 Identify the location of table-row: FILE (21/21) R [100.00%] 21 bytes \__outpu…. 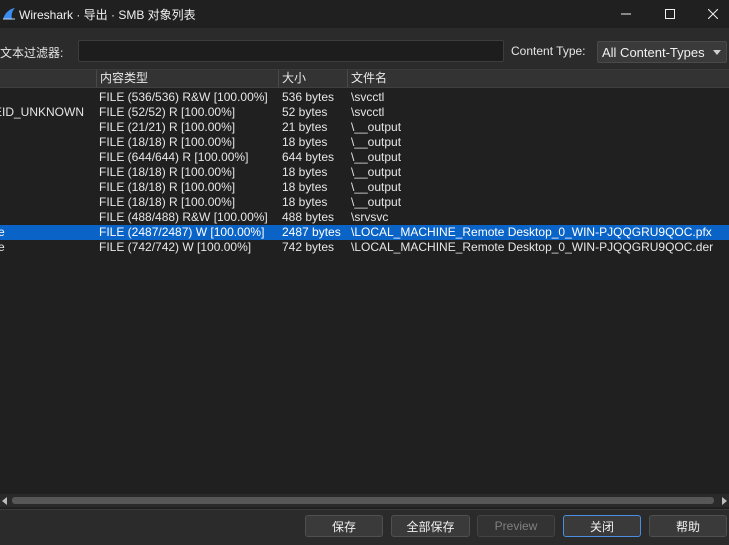
(364, 127).